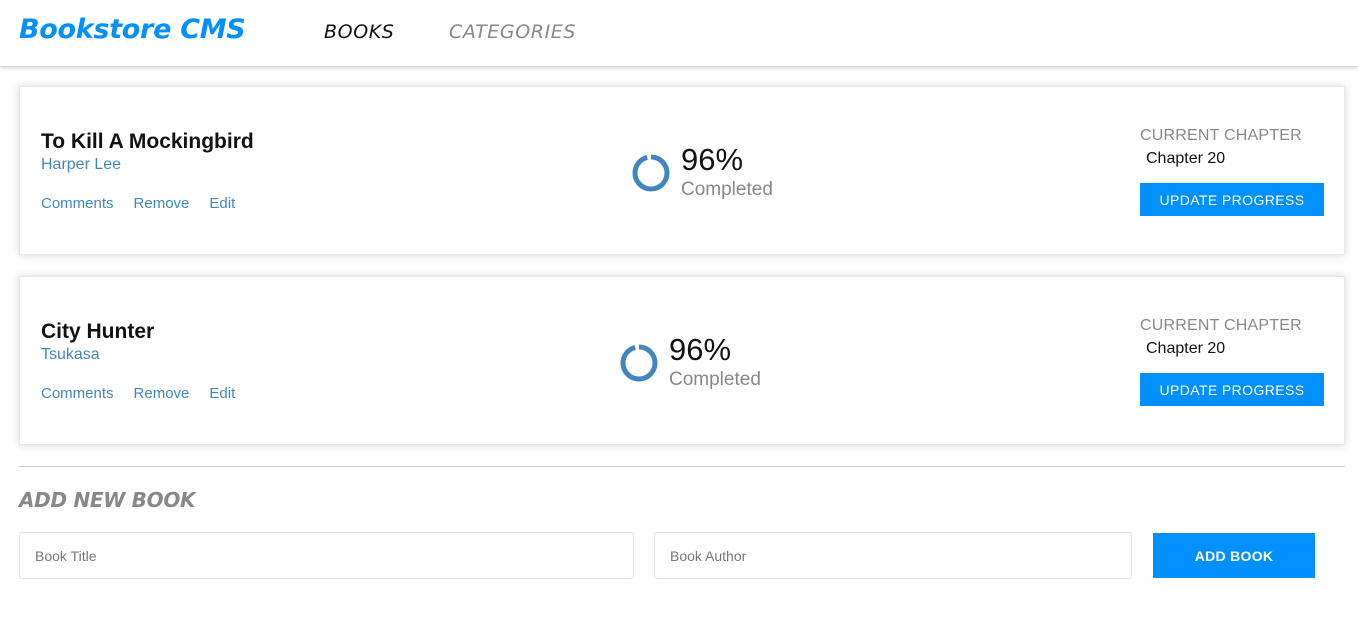  I want to click on app-header: Bookstore CMS BOOKS CATEGORIES, so click(679, 33).